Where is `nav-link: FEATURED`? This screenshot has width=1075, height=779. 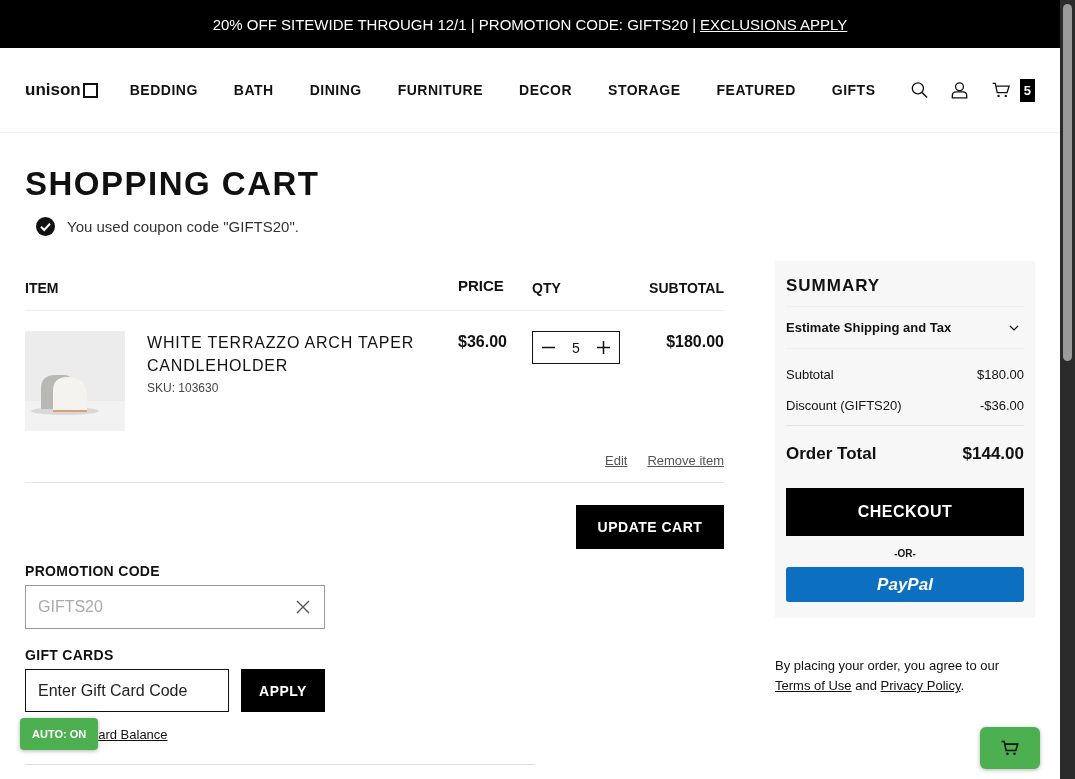 nav-link: FEATURED is located at coordinates (756, 90).